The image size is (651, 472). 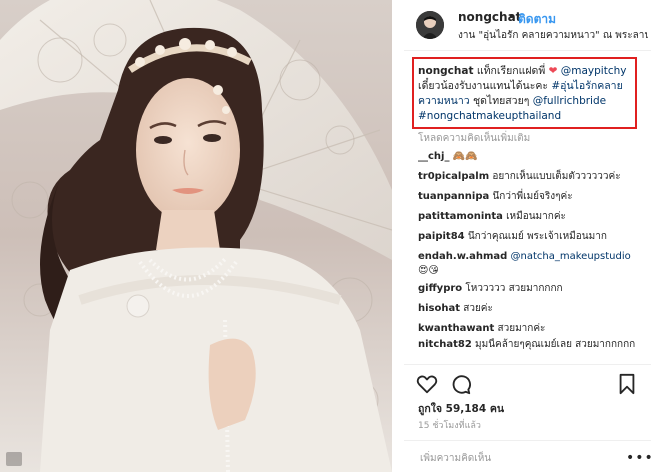 What do you see at coordinates (536, 216) in the screenshot?
I see `comment-text: เหมือนมากค่ะ` at bounding box center [536, 216].